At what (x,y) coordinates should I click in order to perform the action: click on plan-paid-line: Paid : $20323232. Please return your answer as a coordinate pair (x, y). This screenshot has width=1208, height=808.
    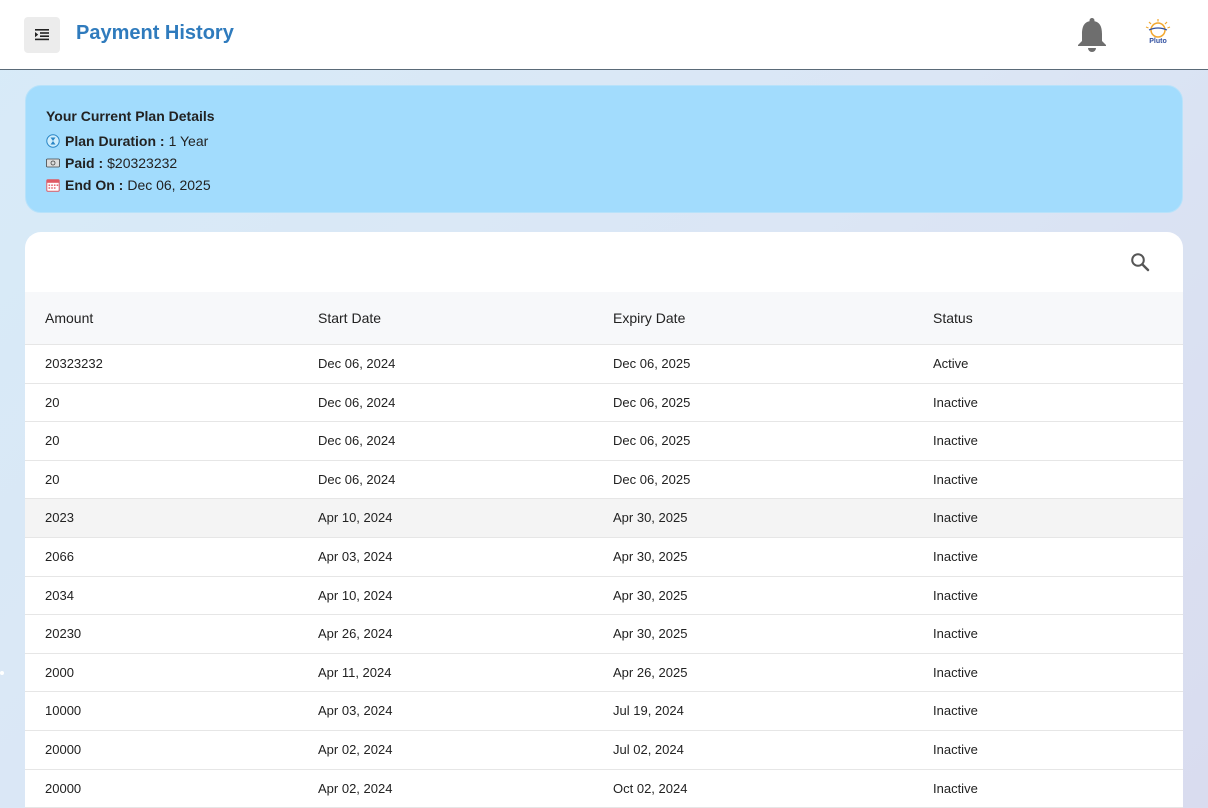
    Looking at the image, I should click on (604, 163).